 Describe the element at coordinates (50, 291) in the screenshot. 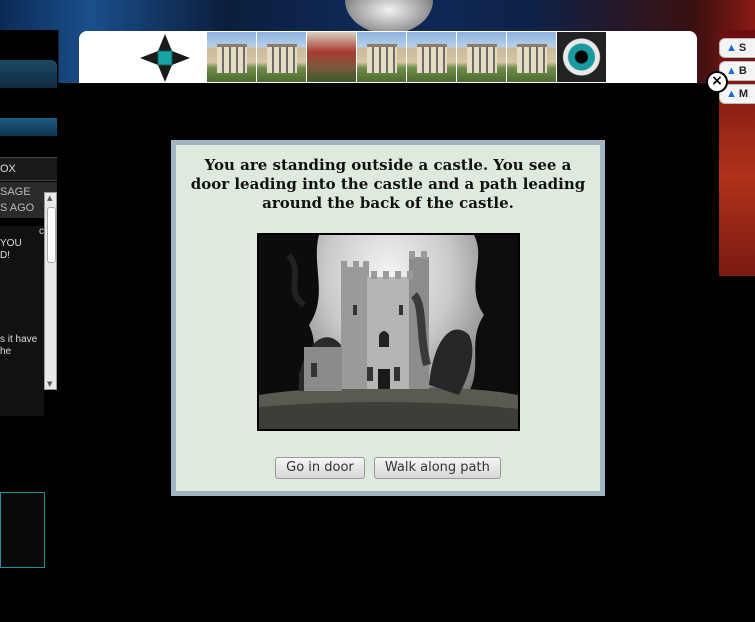

I see `chatbox-scrollbar: ▲ ▼` at that location.